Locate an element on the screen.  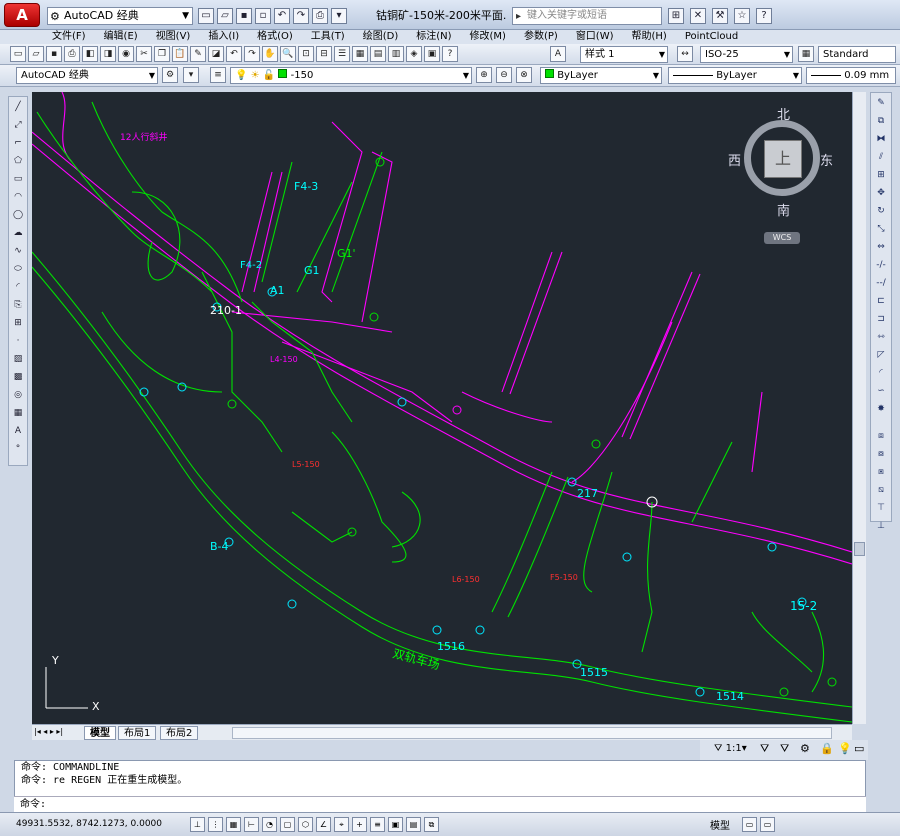
zoom-realtime-icon: 🔍 is located at coordinates (288, 54).